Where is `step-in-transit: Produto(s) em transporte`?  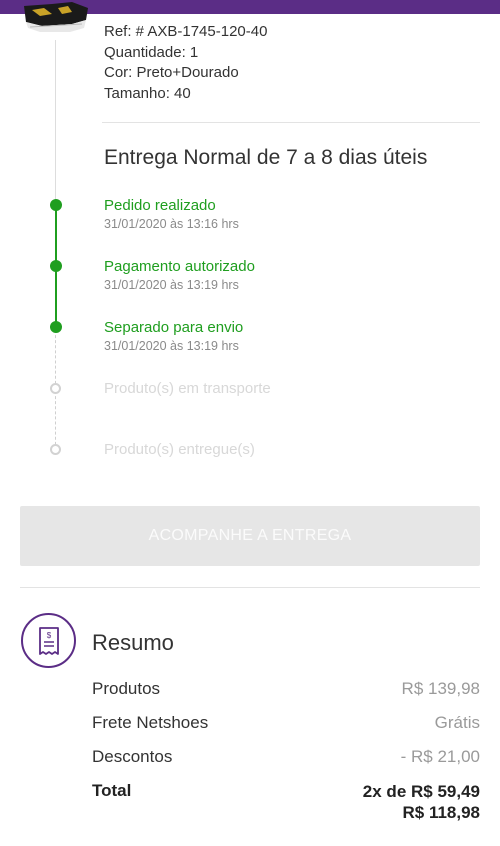
step-in-transit: Produto(s) em transporte is located at coordinates (187, 389).